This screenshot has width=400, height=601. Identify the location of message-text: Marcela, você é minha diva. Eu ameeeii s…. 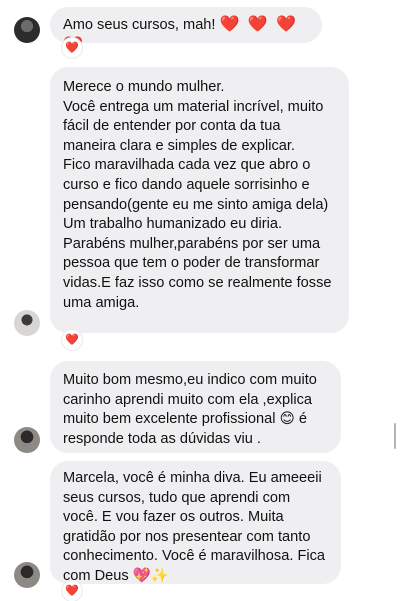
(194, 527).